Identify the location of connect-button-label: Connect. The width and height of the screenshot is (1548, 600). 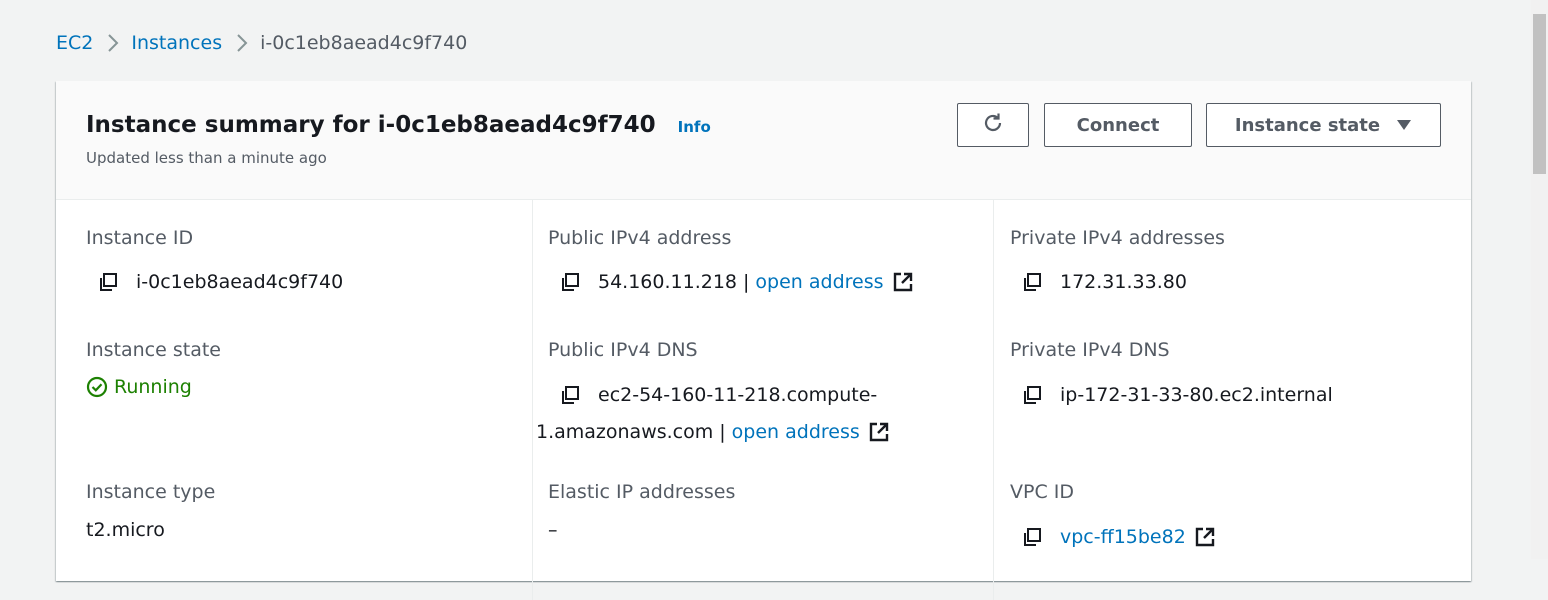
(1118, 125).